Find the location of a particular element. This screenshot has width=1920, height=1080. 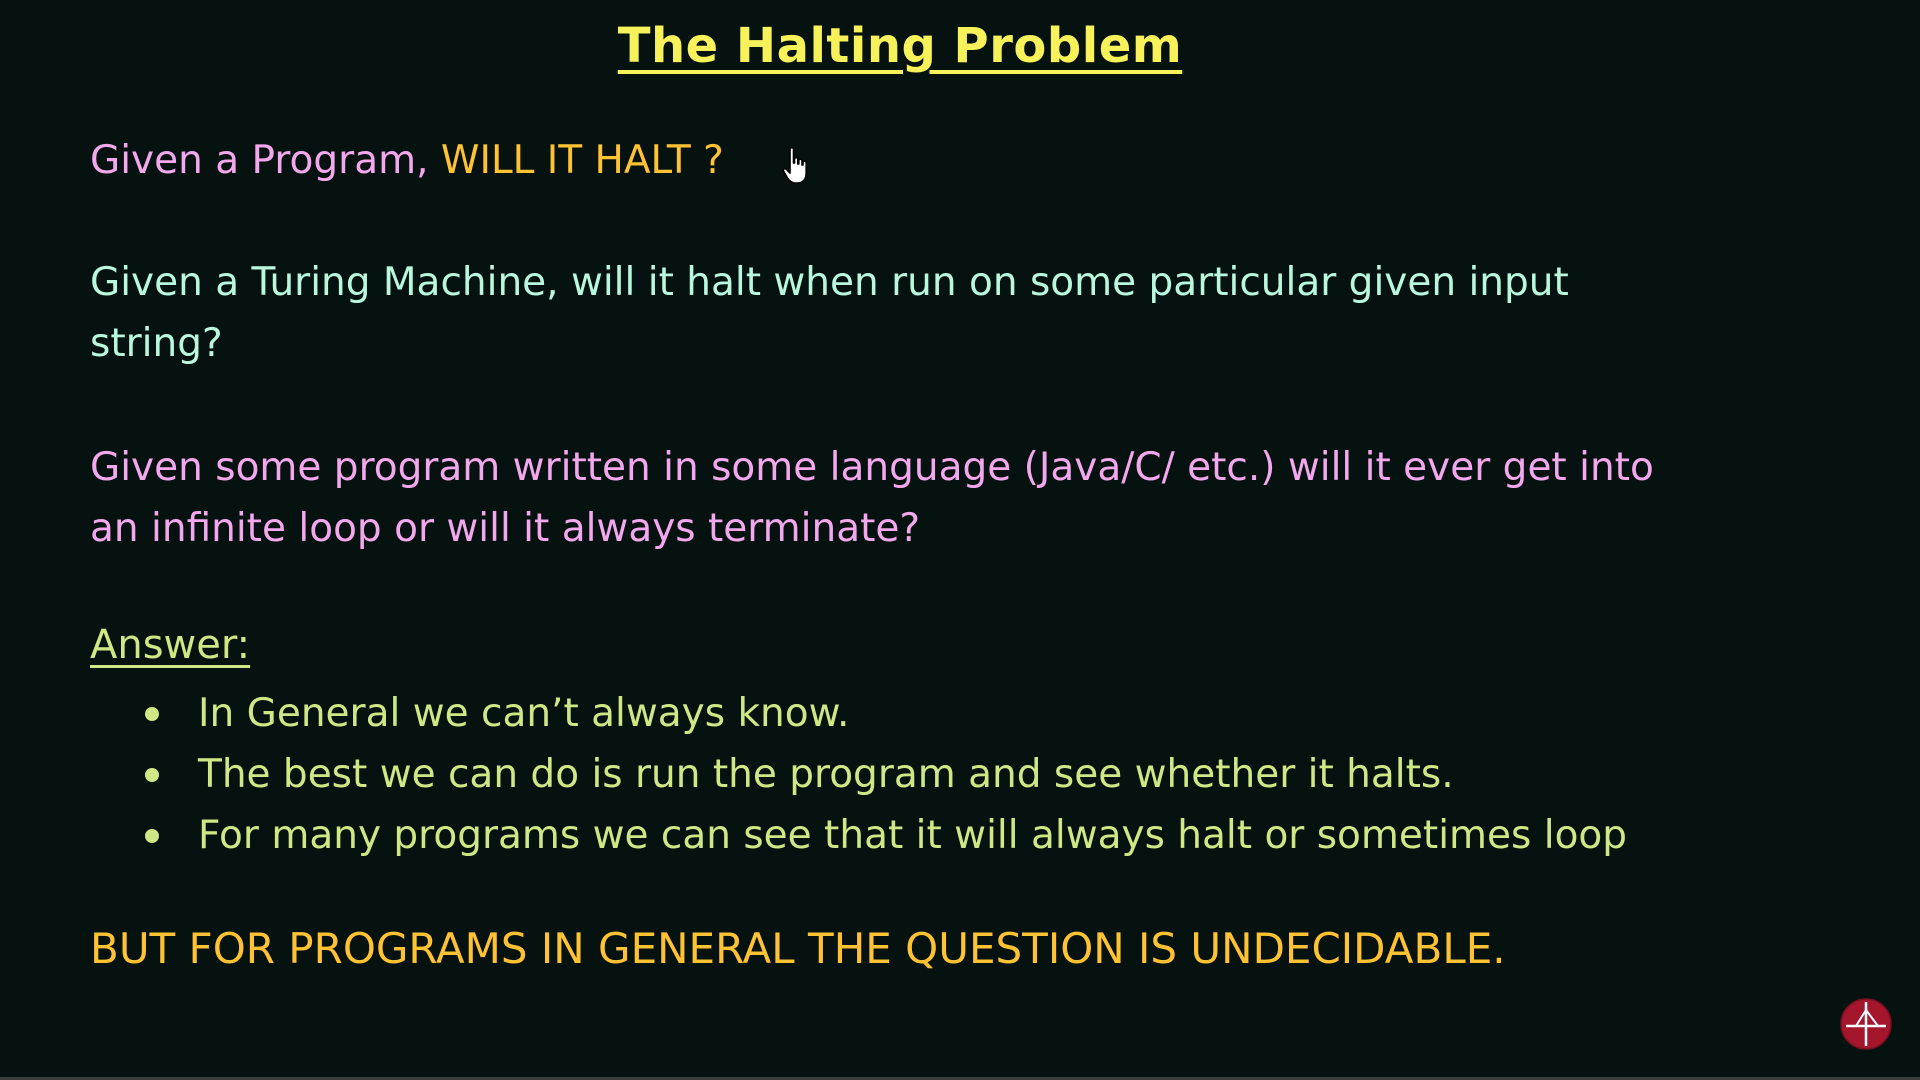

turing-line-2: string? is located at coordinates (156, 343).